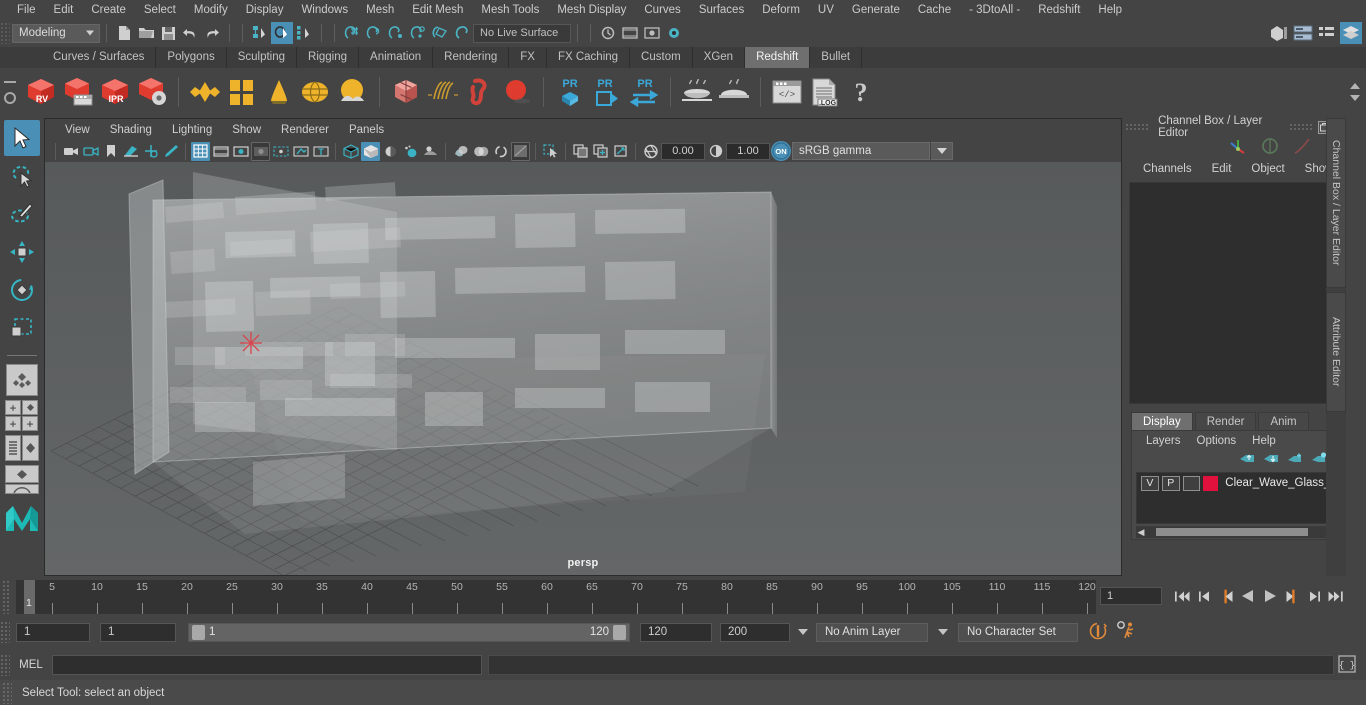  I want to click on playback-start-time-field: 1, so click(138, 632).